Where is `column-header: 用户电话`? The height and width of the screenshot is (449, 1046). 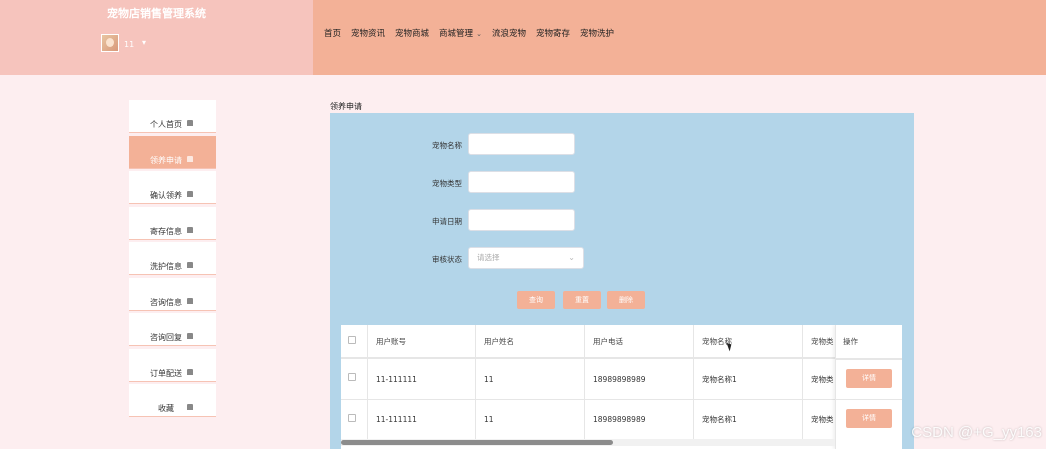
column-header: 用户电话 is located at coordinates (639, 341).